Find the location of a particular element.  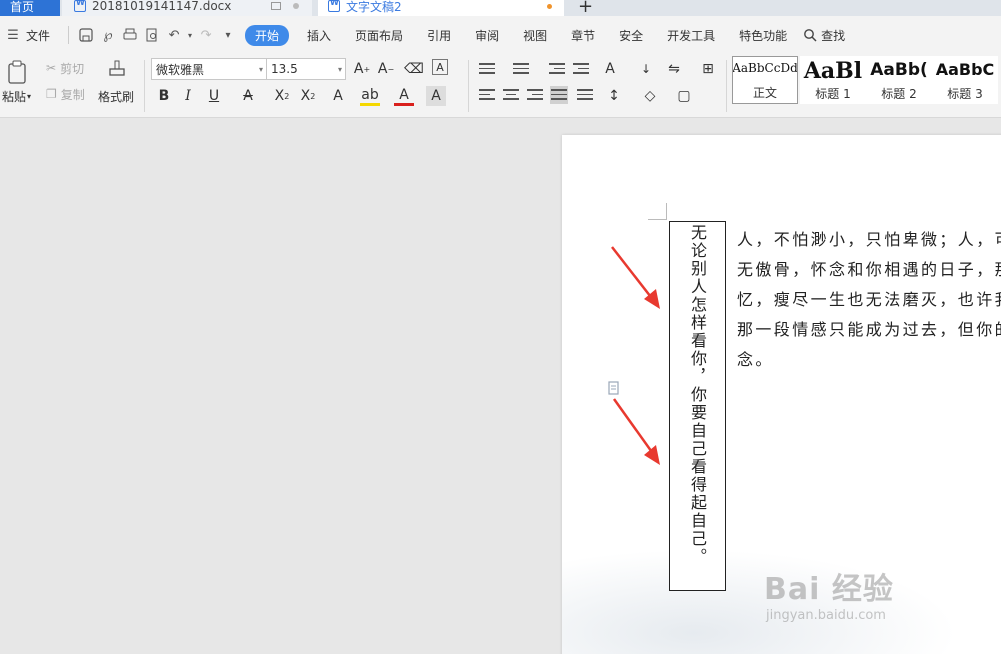

justify-icon is located at coordinates (559, 95).